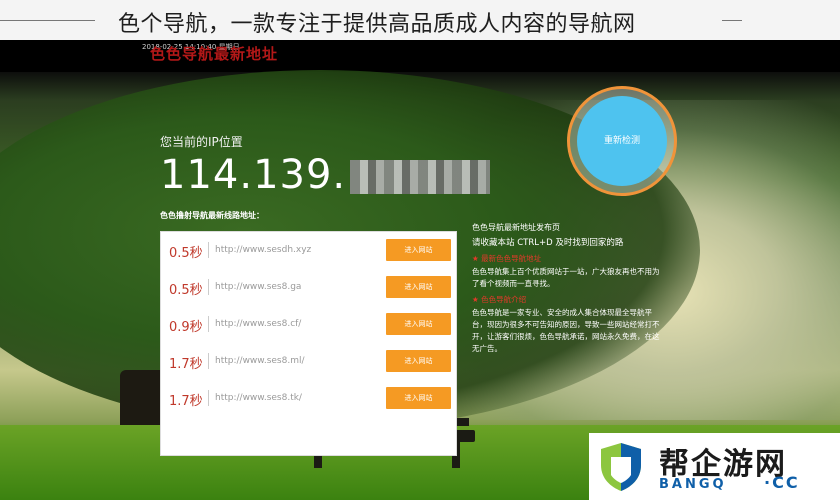 The width and height of the screenshot is (840, 500). Describe the element at coordinates (214, 54) in the screenshot. I see `site-title: 色色导航最新地址` at that location.